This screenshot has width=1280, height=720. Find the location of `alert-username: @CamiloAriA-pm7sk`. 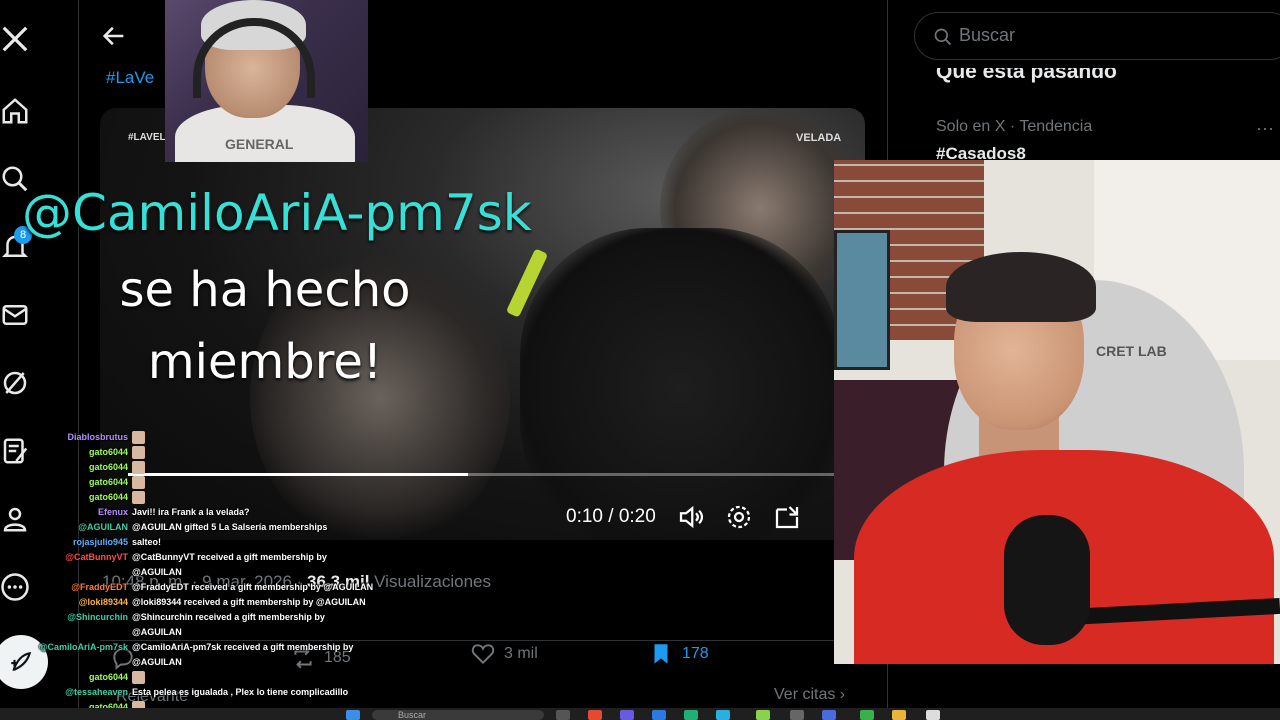

alert-username: @CamiloAriA-pm7sk is located at coordinates (277, 213).